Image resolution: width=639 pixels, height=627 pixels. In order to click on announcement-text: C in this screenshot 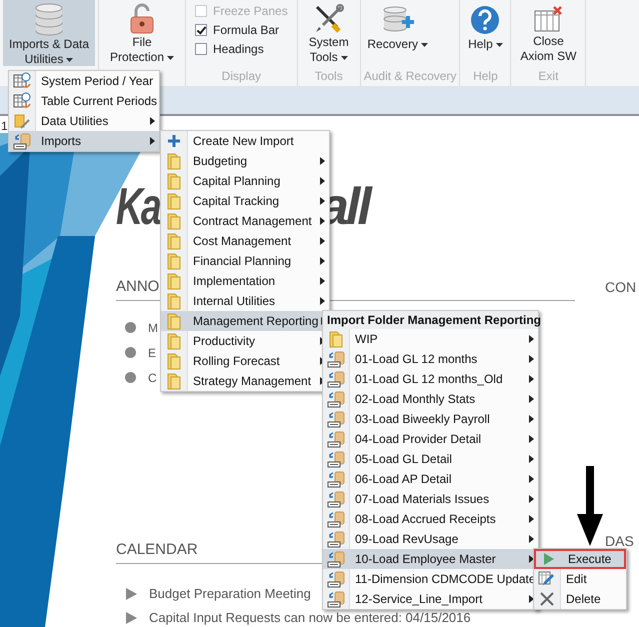, I will do `click(152, 377)`.